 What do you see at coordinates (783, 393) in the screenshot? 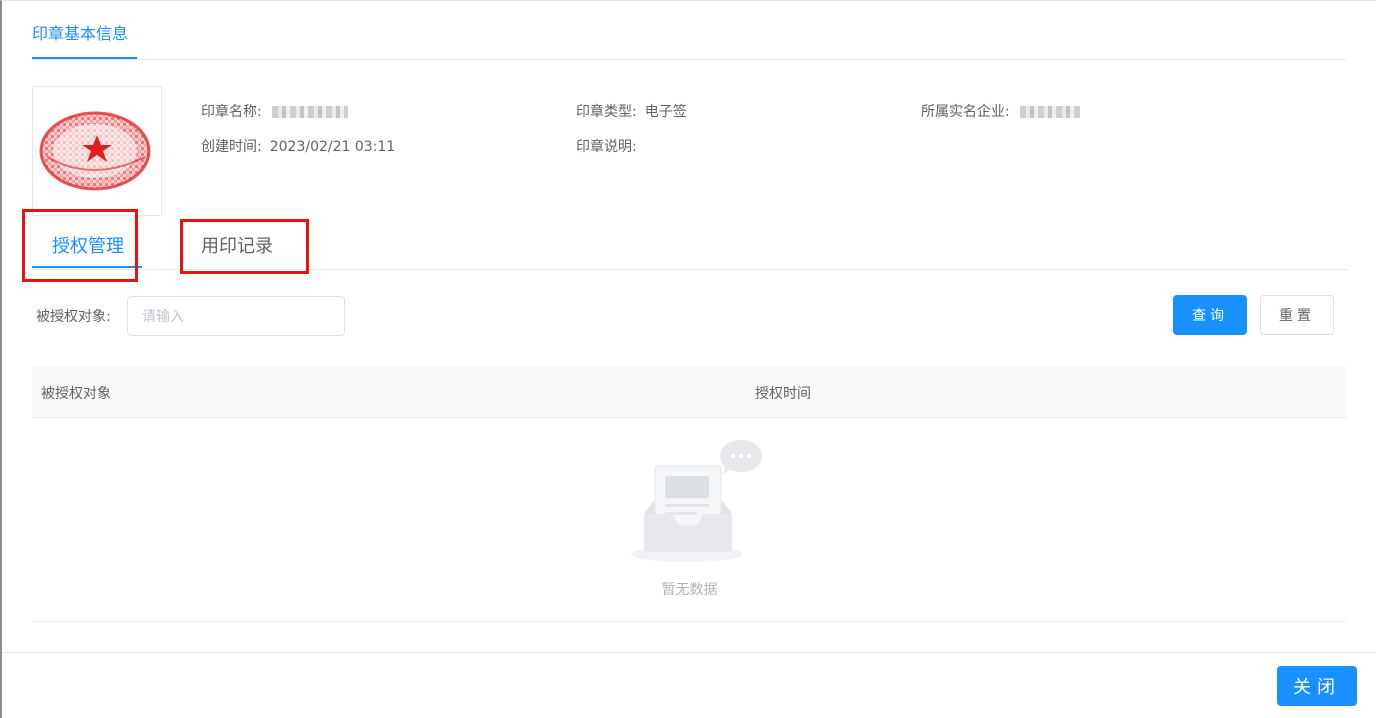
I see `column-header-authorization-time: 授权时间` at bounding box center [783, 393].